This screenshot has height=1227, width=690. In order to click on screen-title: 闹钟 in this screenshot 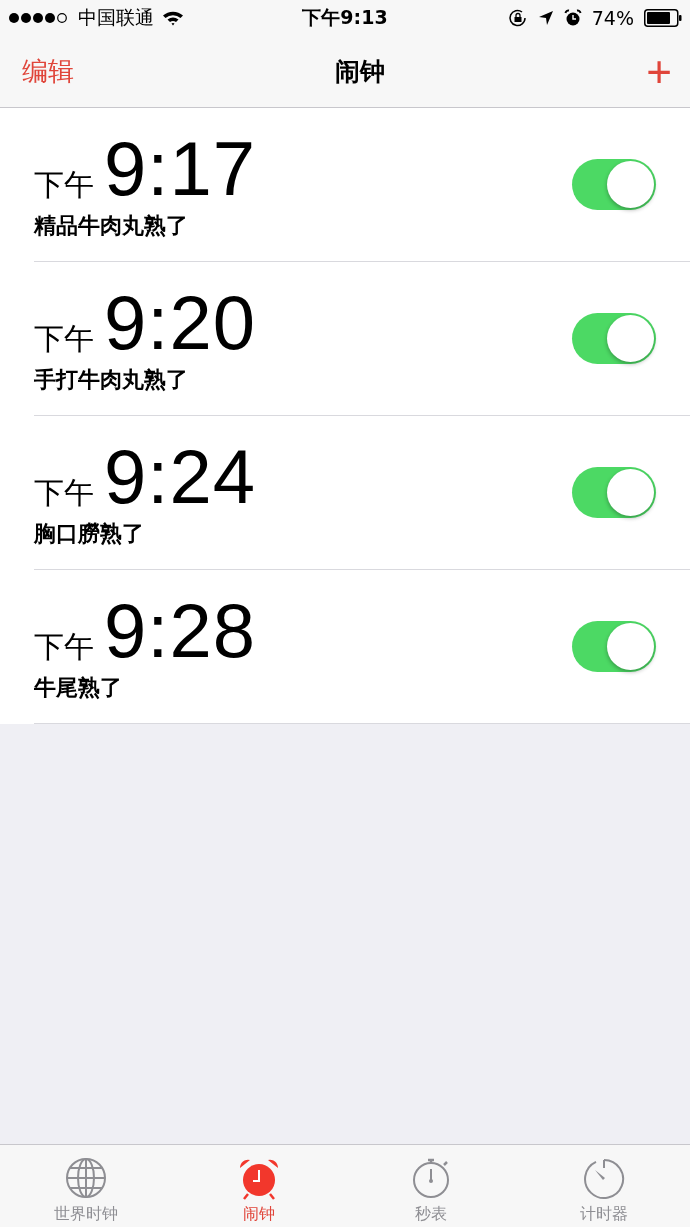, I will do `click(360, 72)`.